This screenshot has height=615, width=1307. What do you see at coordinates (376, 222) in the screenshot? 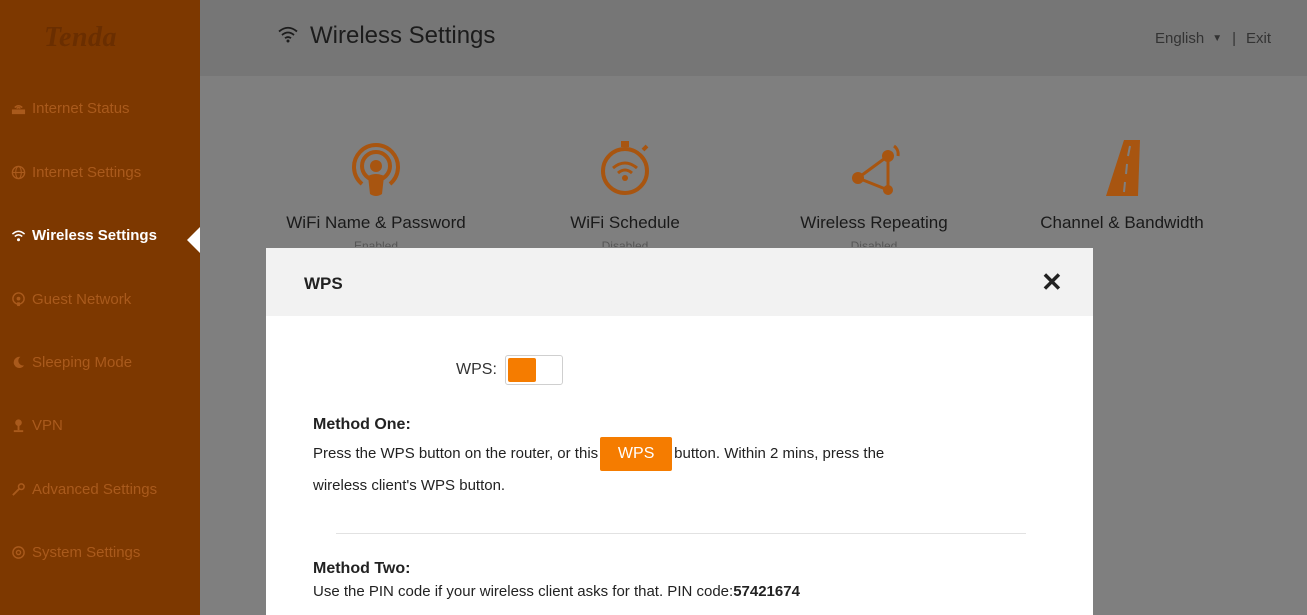
I see `card-label: WiFi Name & Password` at bounding box center [376, 222].